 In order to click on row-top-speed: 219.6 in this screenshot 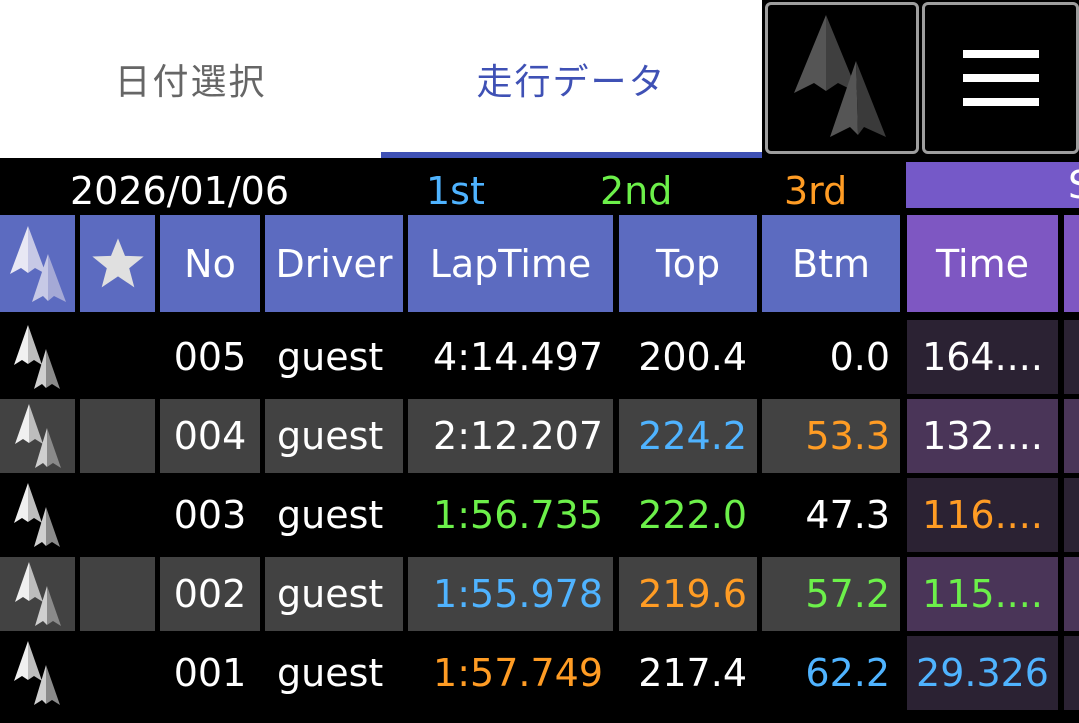, I will do `click(688, 594)`.